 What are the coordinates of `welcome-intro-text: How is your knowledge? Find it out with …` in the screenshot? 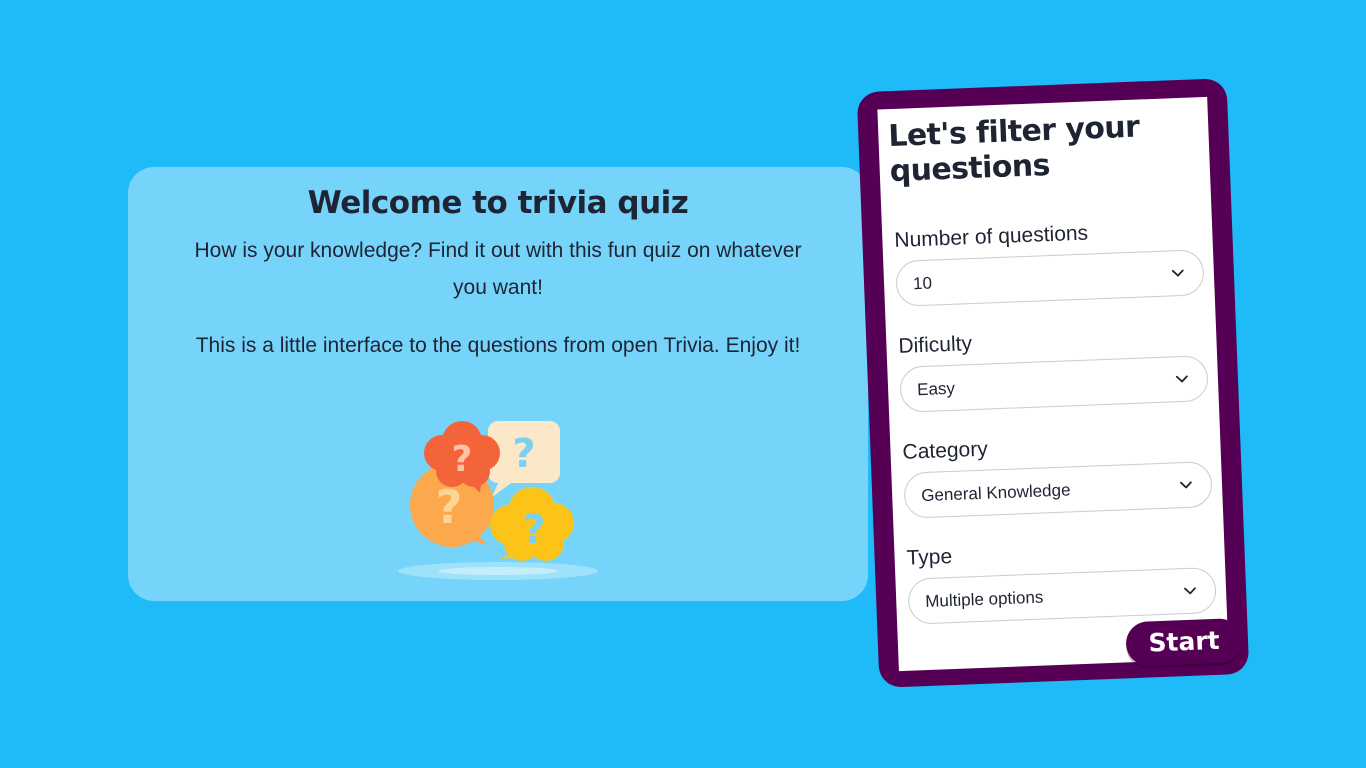 It's located at (498, 269).